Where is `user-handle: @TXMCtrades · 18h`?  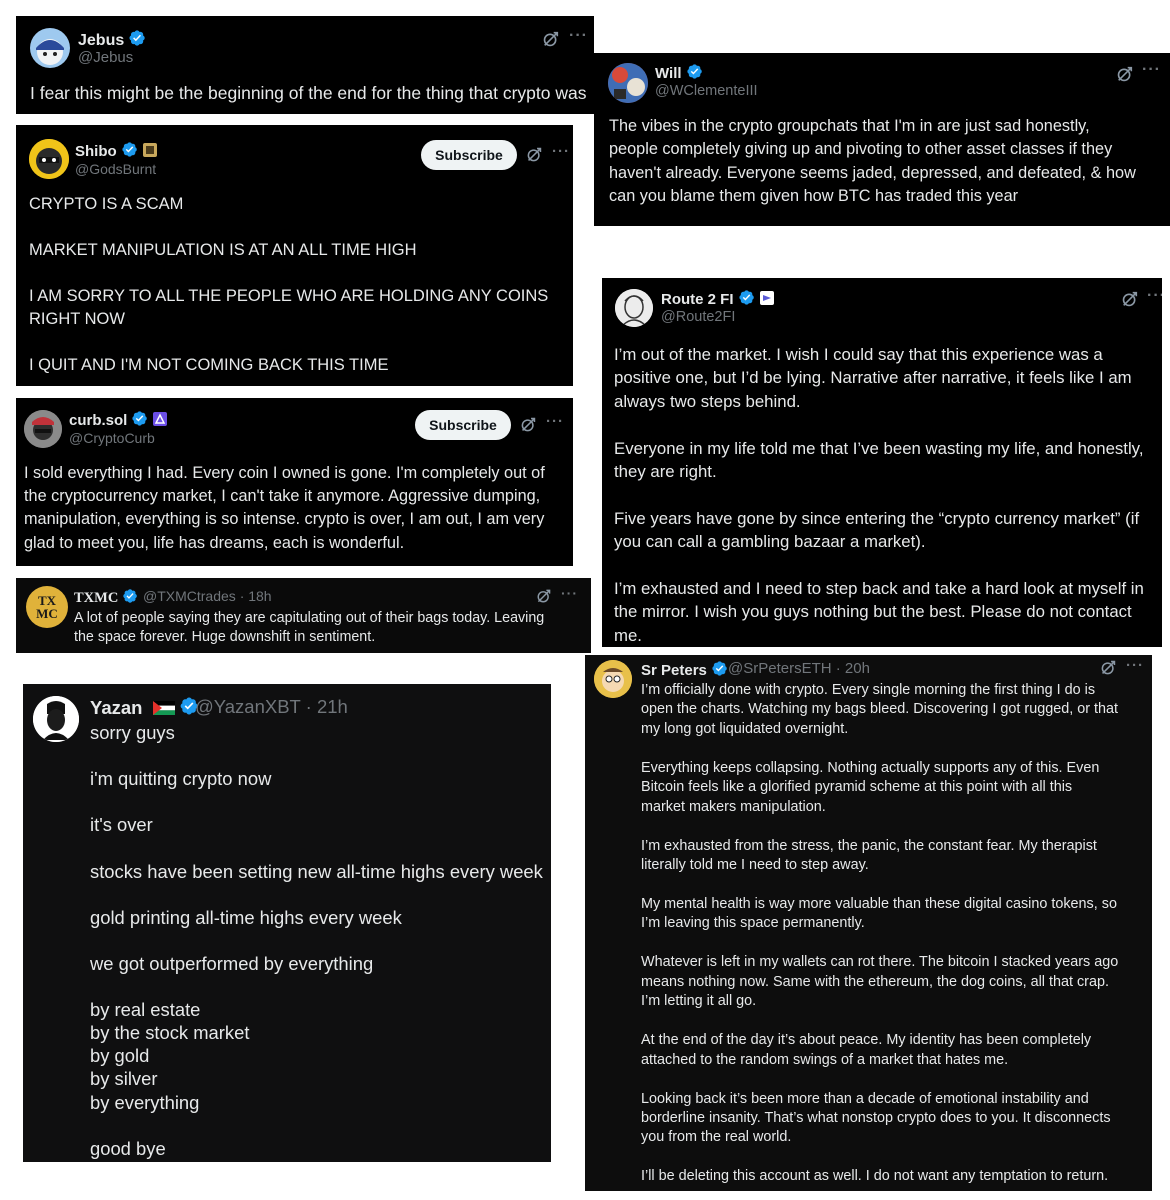
user-handle: @TXMCtrades · 18h is located at coordinates (207, 596).